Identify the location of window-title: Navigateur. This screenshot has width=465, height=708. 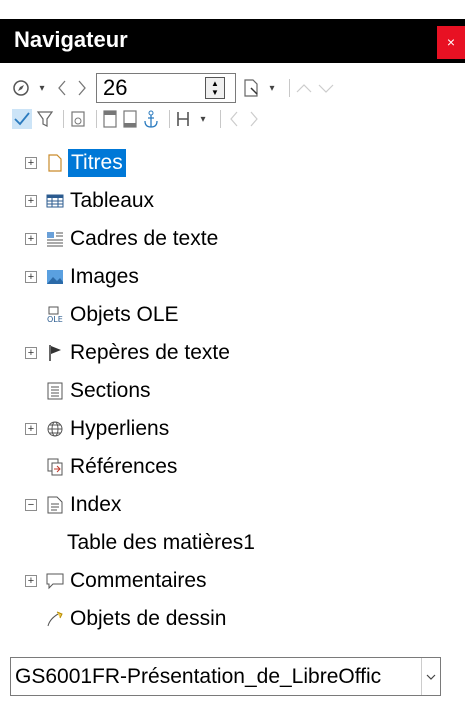
(71, 39).